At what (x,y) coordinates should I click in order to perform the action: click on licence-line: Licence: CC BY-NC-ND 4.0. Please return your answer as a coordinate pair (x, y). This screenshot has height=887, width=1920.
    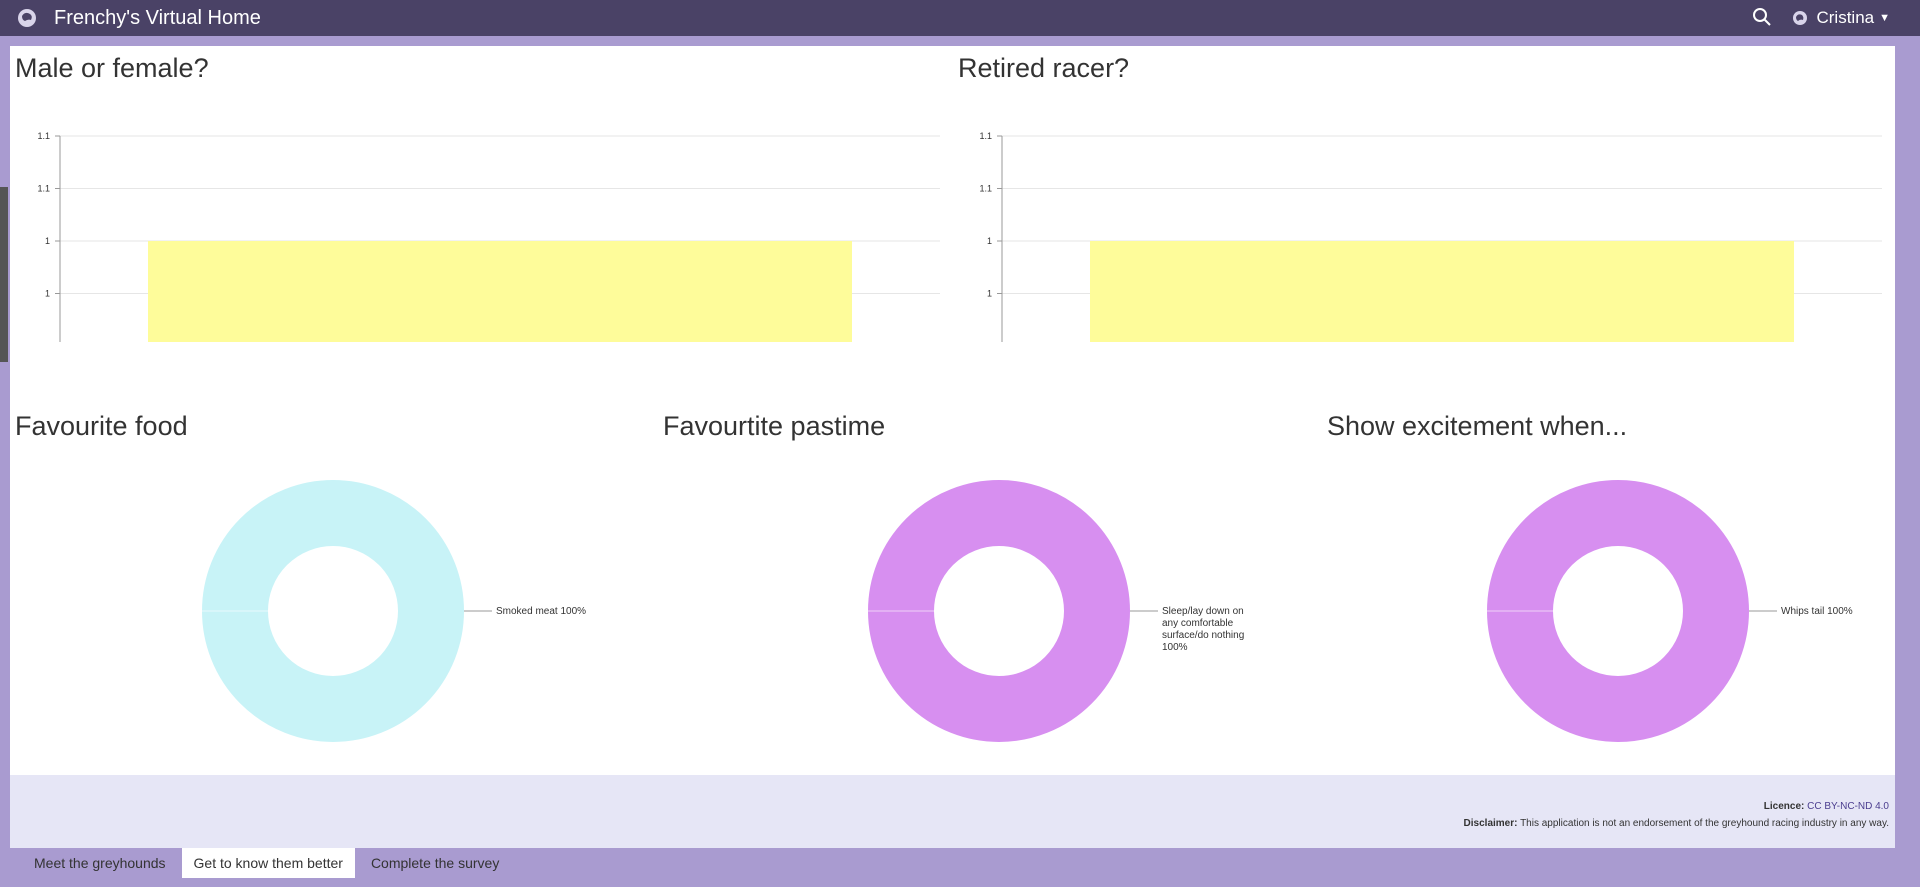
    Looking at the image, I should click on (1826, 806).